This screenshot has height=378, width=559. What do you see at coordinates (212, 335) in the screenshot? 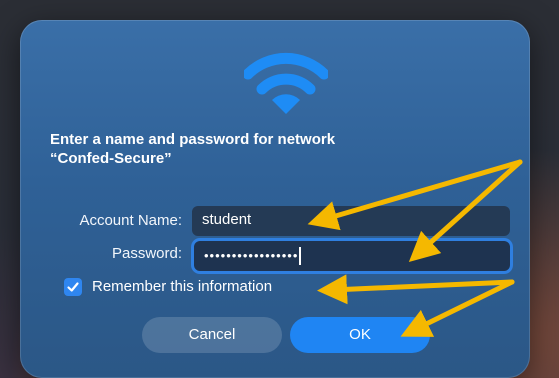
I see `cancel-button: Cancel` at bounding box center [212, 335].